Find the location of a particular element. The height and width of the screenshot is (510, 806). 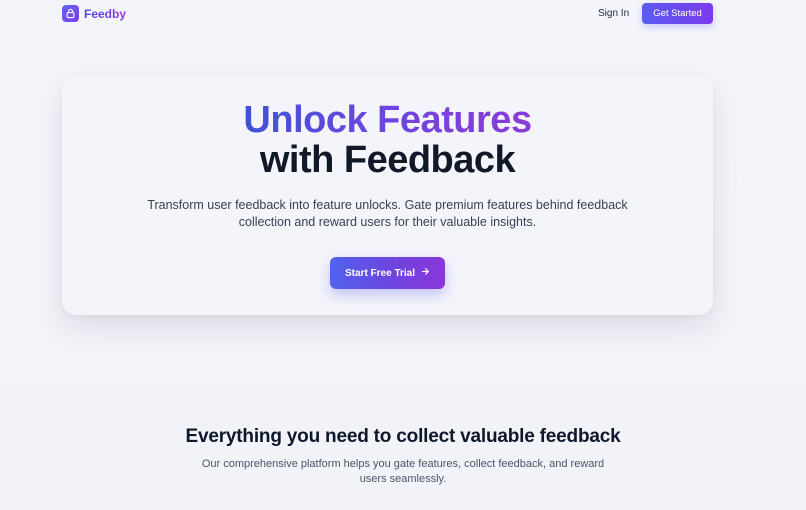

brand-name: Feedby is located at coordinates (105, 13).